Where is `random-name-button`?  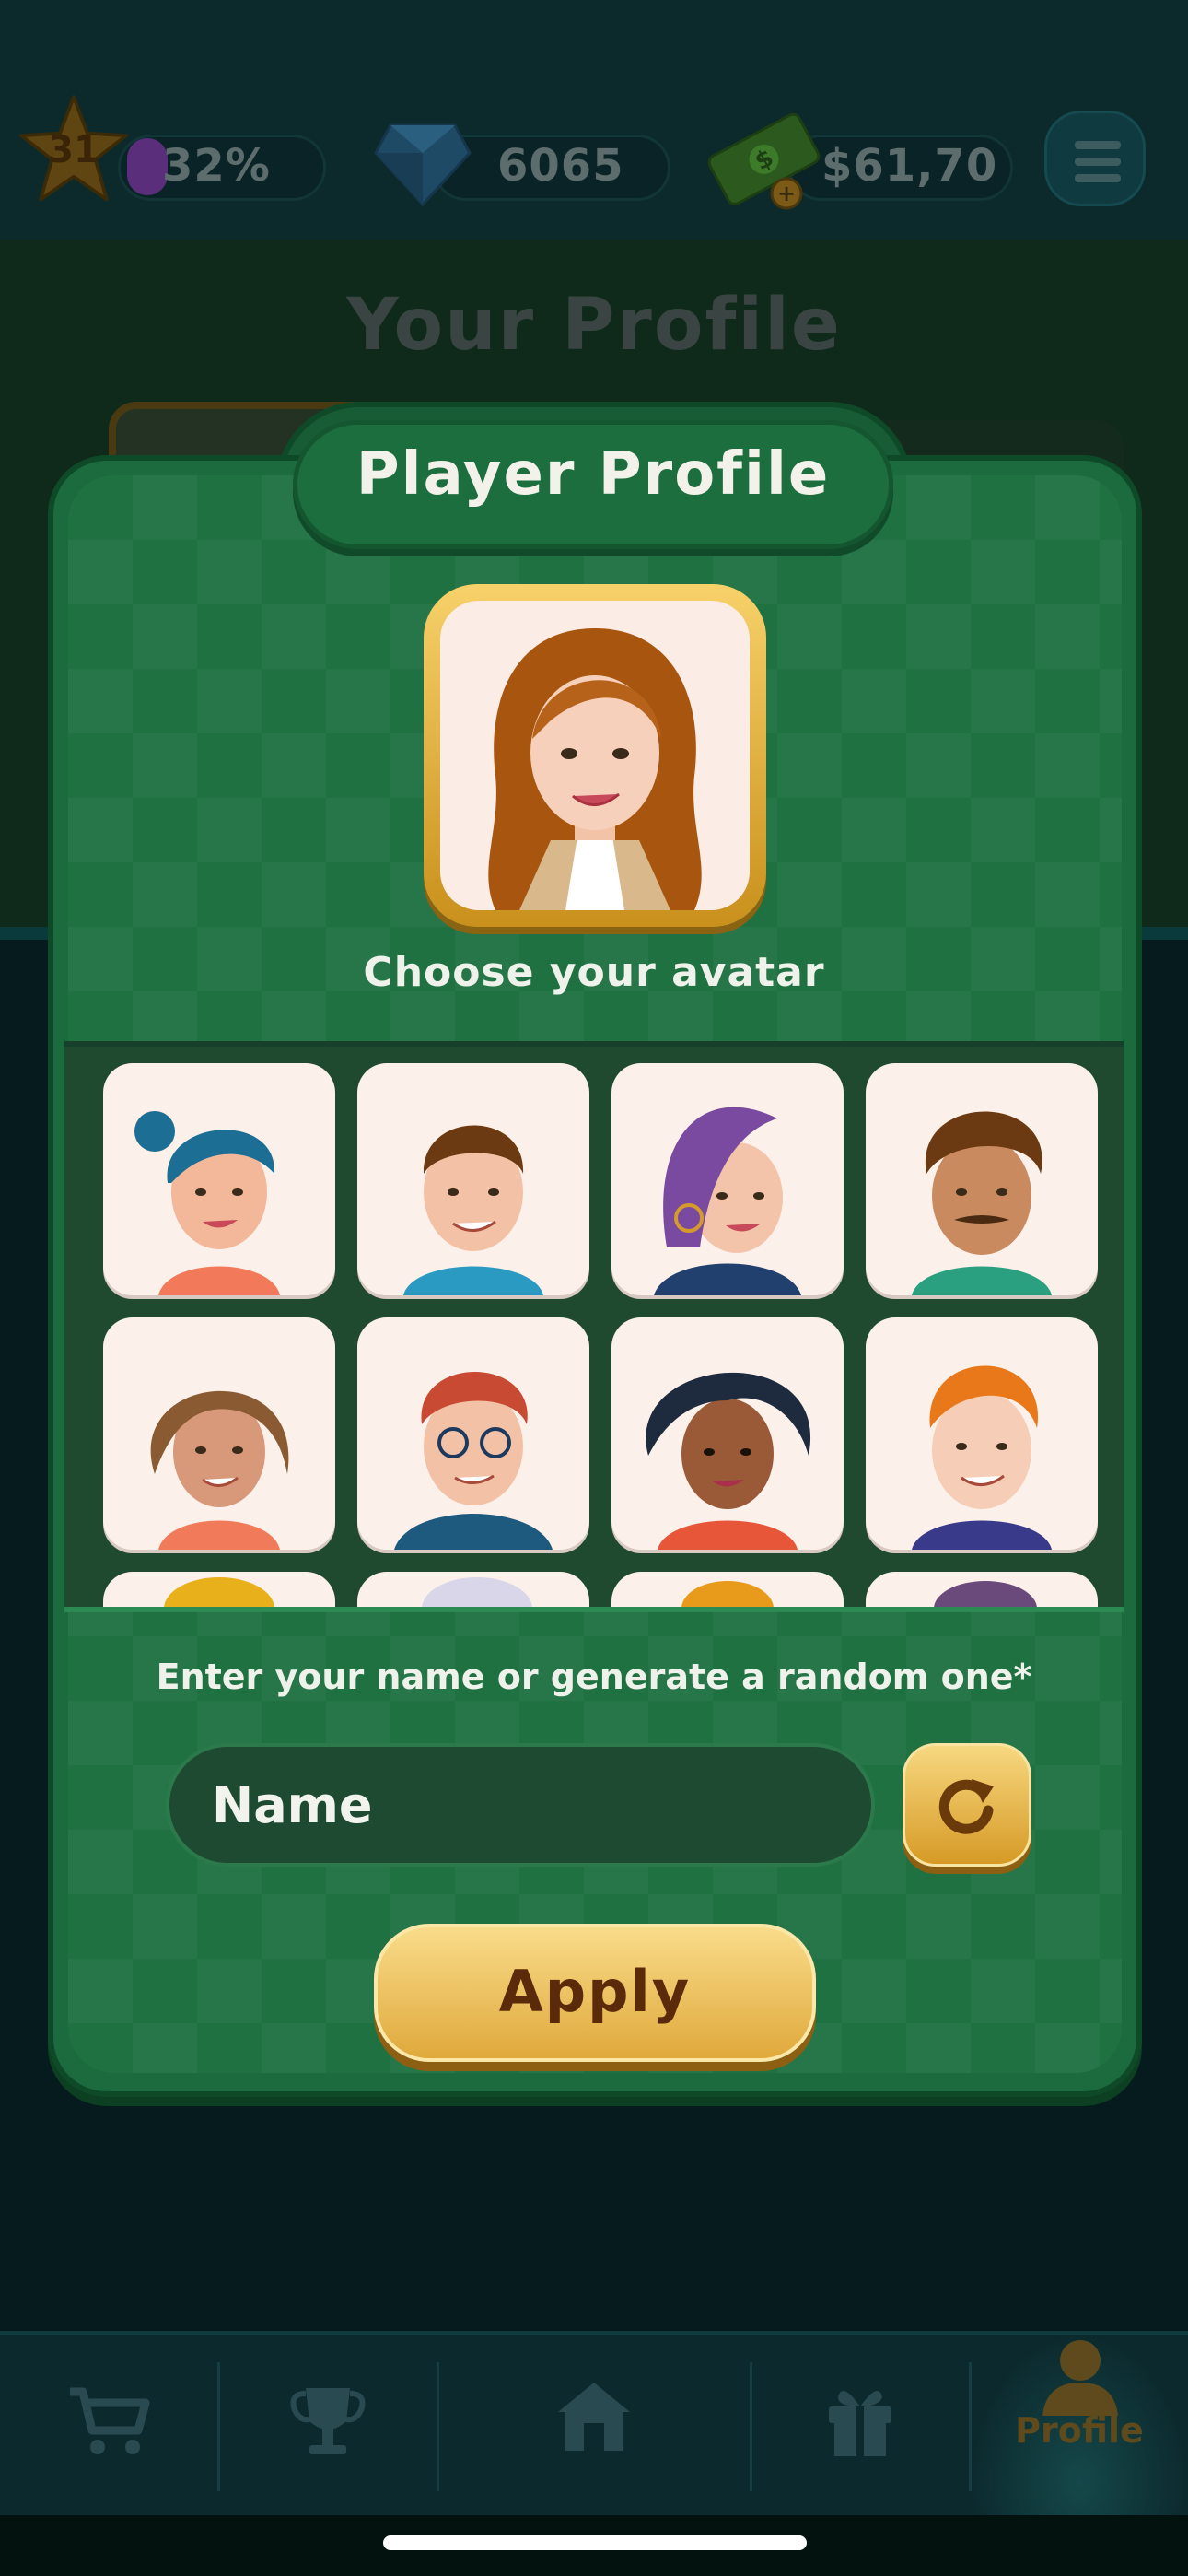 random-name-button is located at coordinates (967, 1805).